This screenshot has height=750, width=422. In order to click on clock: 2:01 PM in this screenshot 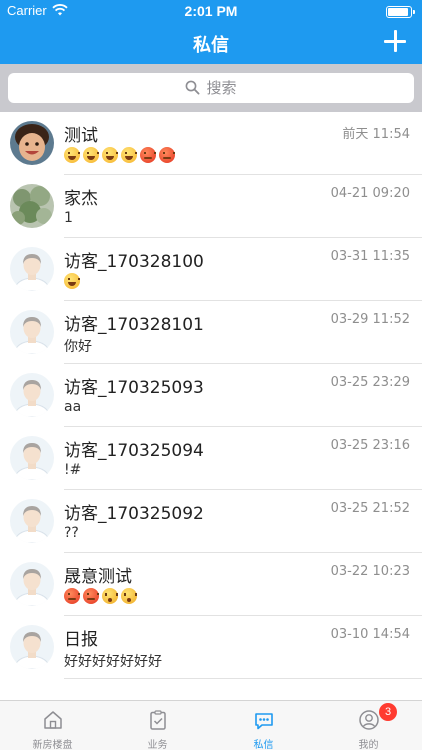, I will do `click(211, 11)`.